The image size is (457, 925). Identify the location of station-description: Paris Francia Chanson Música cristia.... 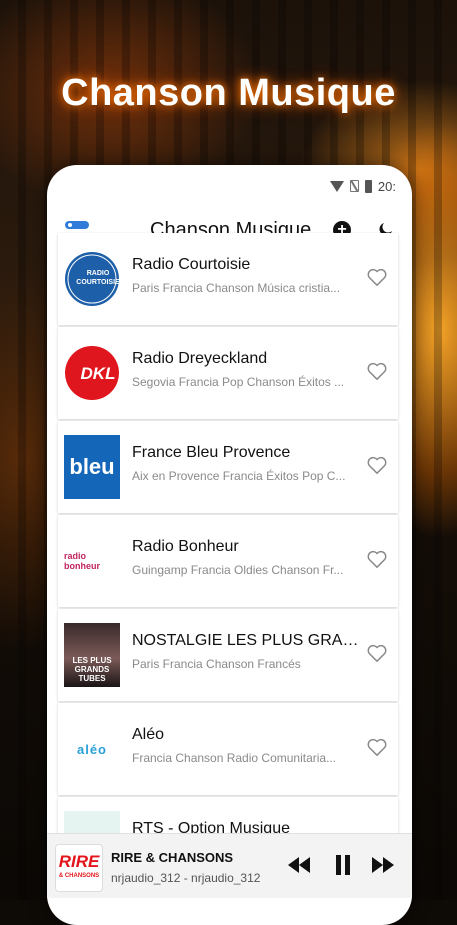
(236, 288).